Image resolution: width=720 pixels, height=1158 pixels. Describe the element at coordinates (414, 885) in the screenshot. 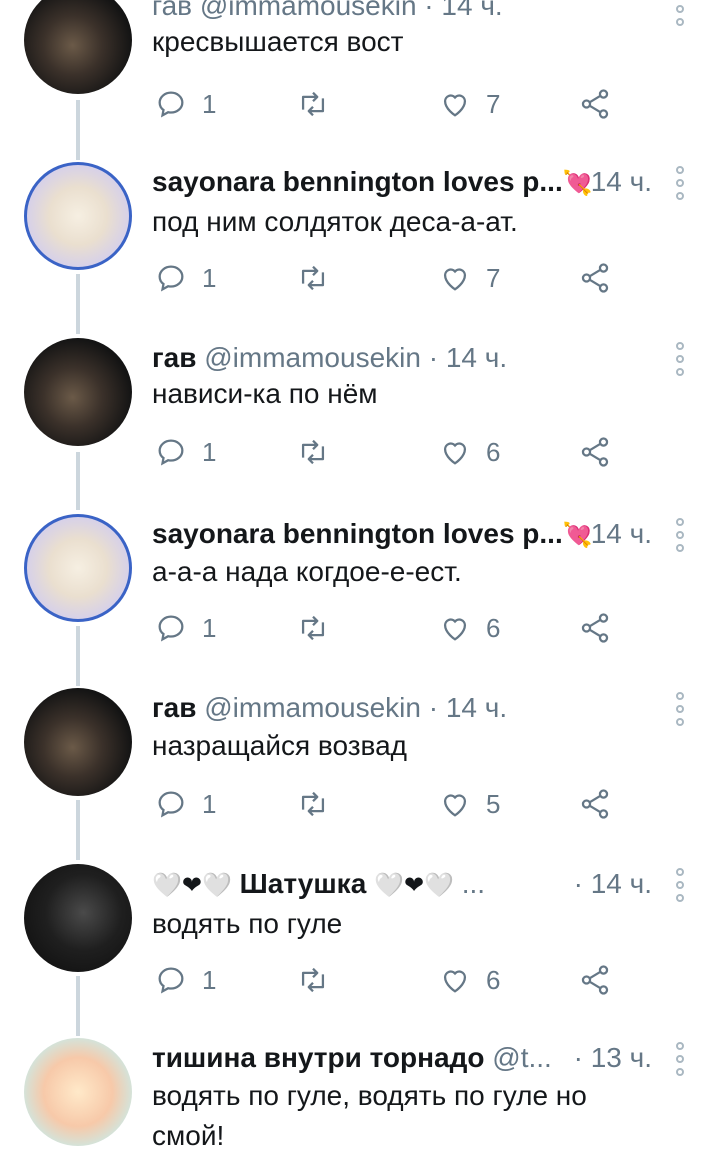

I see `name-emoji-suffix: 🤍❤🤍` at that location.